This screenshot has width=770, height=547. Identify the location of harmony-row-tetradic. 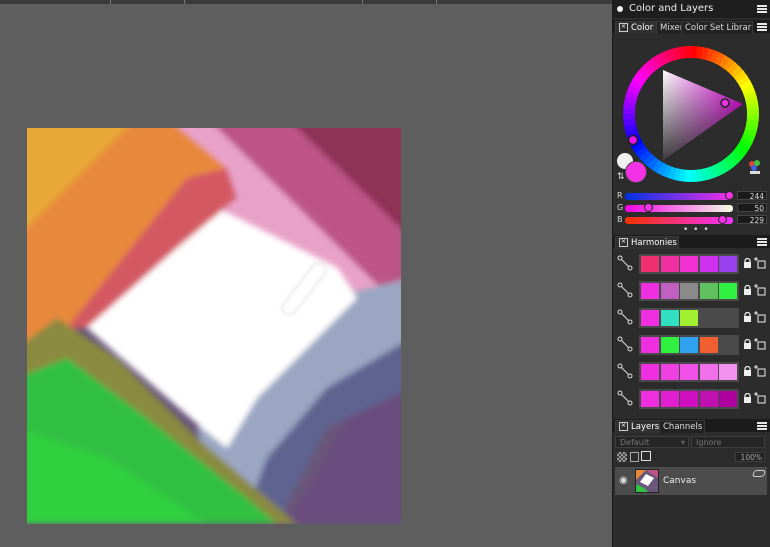
(691, 345).